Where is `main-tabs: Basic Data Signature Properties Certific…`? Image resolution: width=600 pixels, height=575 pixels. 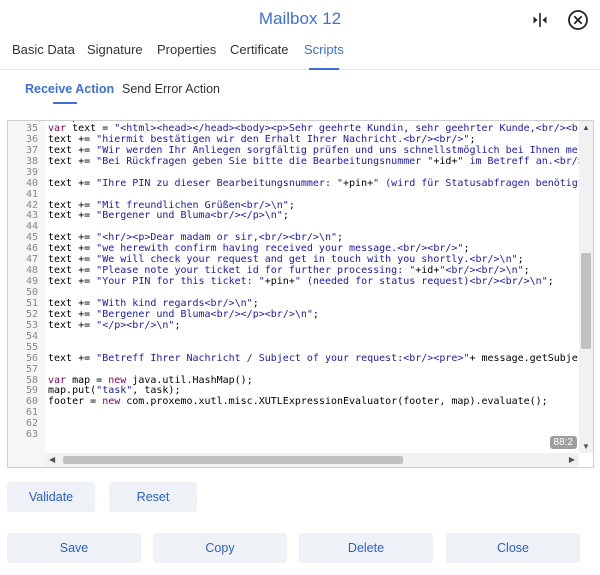 main-tabs: Basic Data Signature Properties Certific… is located at coordinates (300, 55).